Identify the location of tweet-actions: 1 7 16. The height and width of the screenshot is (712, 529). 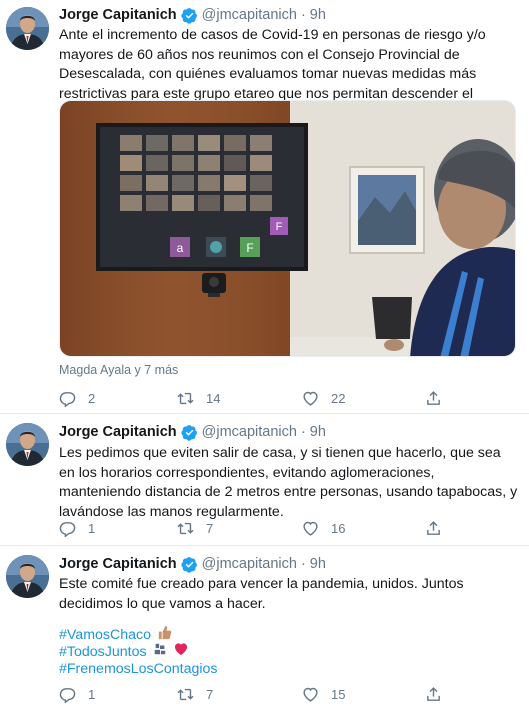
(259, 528).